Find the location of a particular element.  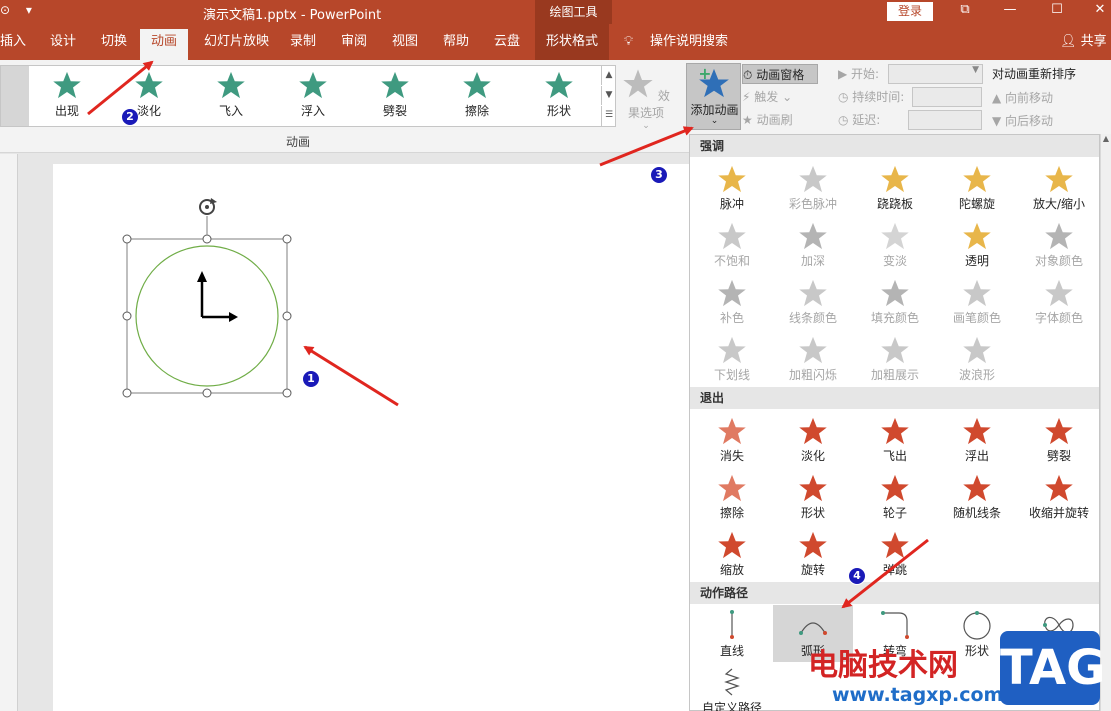

delay-input is located at coordinates (945, 120).